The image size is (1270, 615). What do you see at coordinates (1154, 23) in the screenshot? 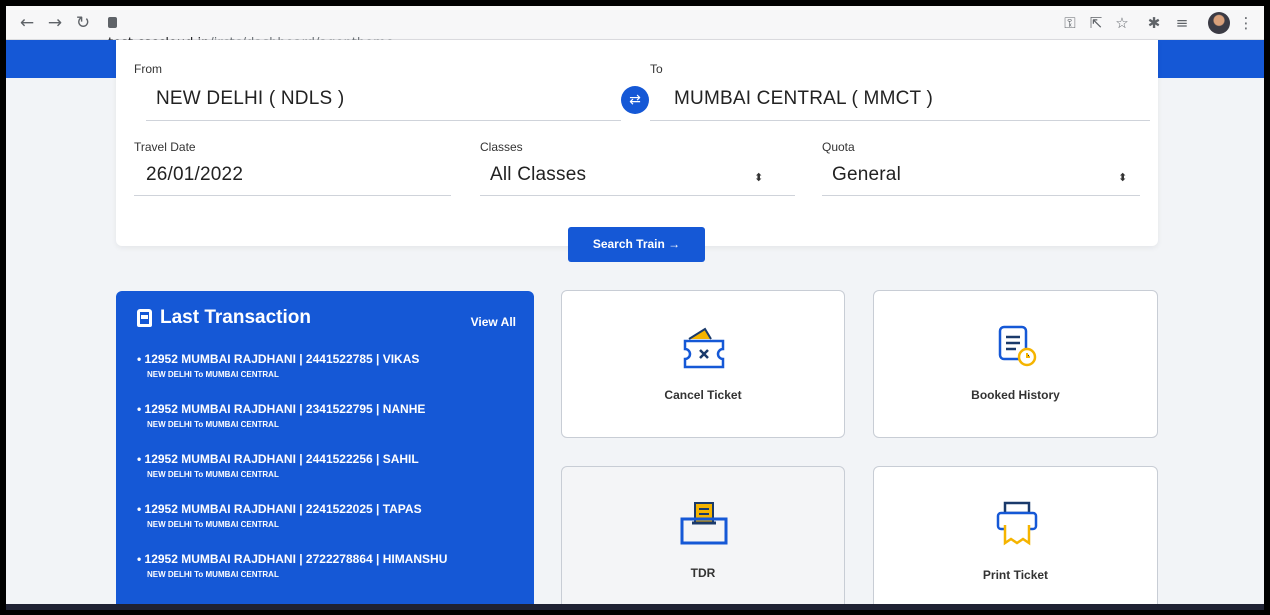
I see `extensions-icon: ✱` at bounding box center [1154, 23].